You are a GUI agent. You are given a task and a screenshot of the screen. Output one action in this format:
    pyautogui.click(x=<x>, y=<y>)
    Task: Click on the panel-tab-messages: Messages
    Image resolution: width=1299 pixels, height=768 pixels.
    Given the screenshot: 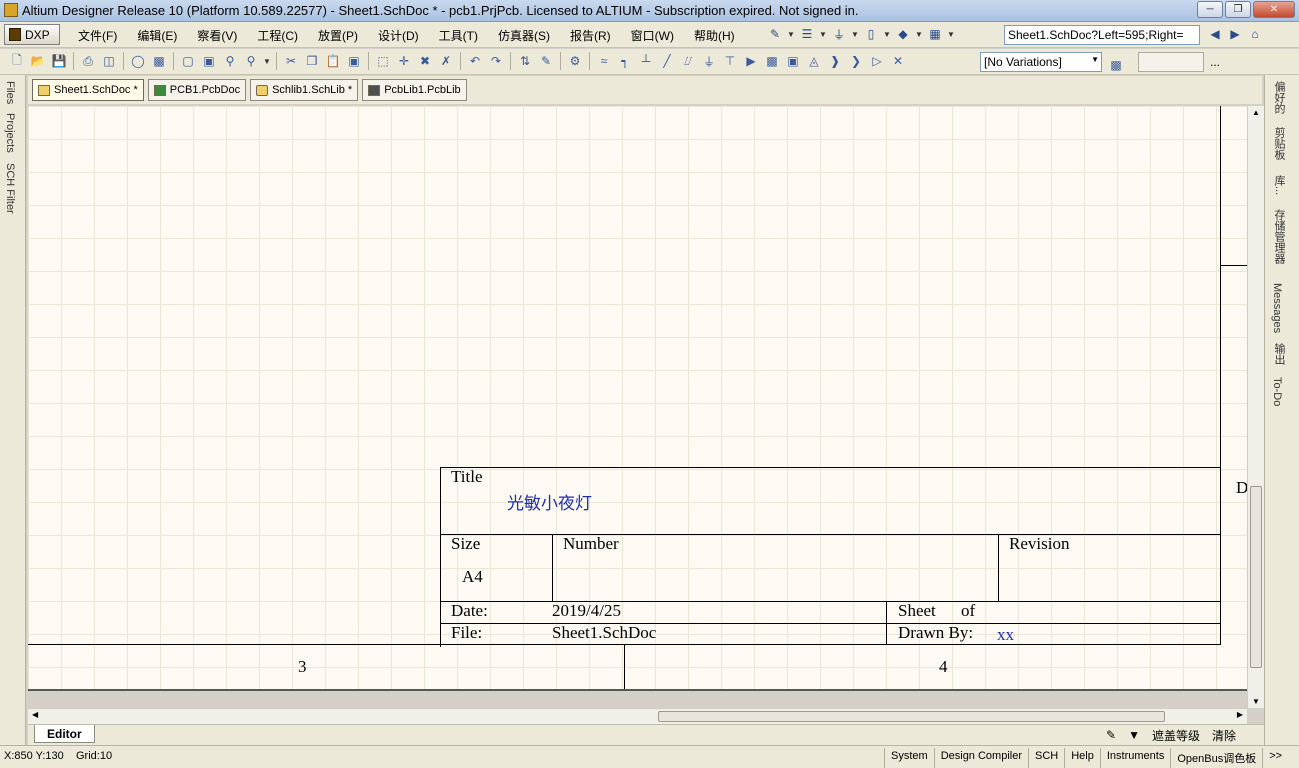 What is the action you would take?
    pyautogui.click(x=1277, y=308)
    